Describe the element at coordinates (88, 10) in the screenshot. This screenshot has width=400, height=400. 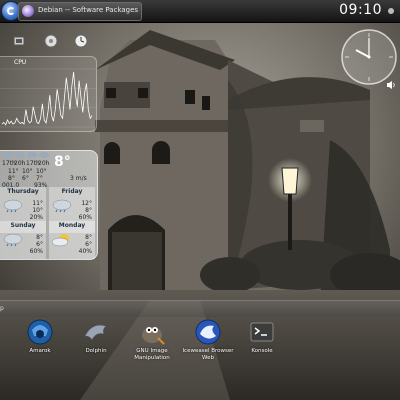
I see `taskbar-window-title: Debian -- Software Packages in S` at that location.